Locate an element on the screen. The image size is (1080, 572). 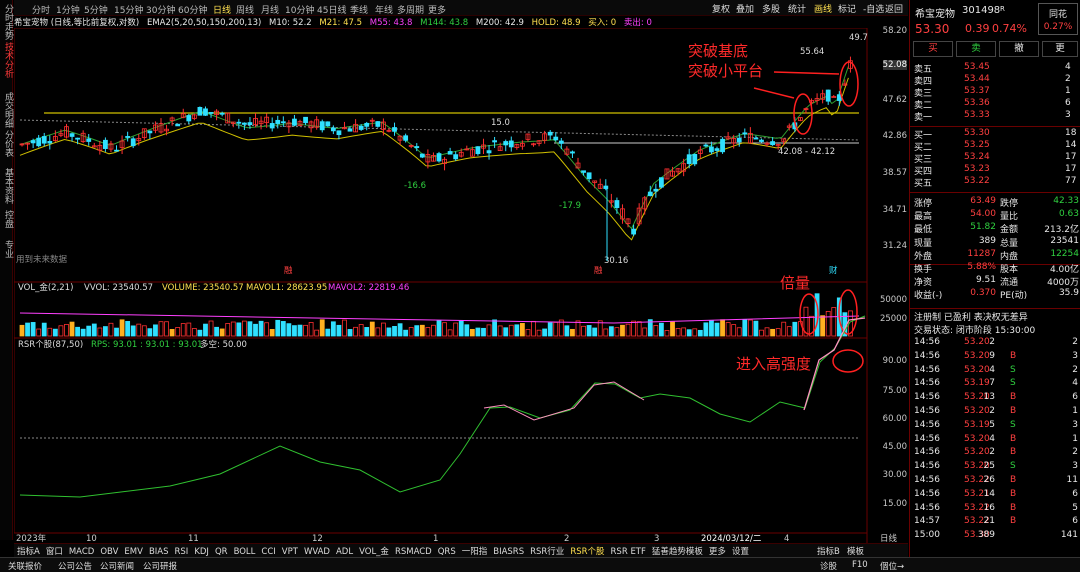
timeframe-0: 分时 is located at coordinates (41, 9).